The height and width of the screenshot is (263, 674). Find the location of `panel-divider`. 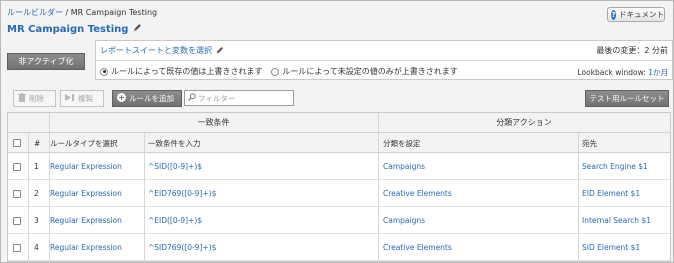

panel-divider is located at coordinates (384, 60).